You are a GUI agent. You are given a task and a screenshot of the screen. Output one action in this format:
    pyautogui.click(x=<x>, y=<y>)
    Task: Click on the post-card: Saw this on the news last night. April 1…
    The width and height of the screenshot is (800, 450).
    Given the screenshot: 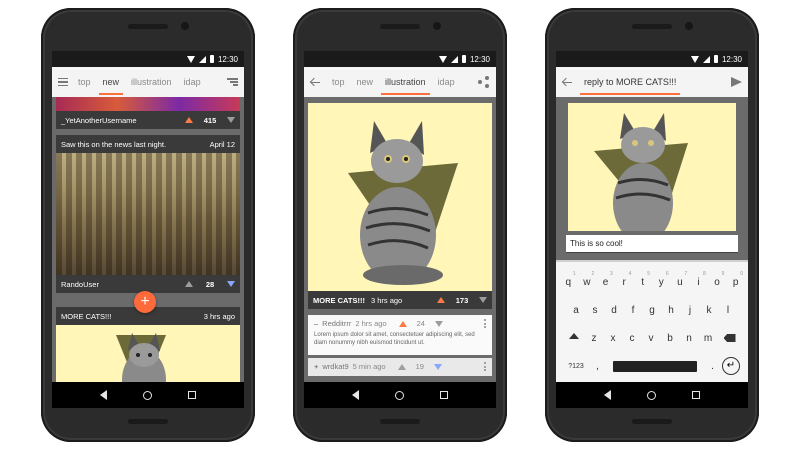 What is the action you would take?
    pyautogui.click(x=148, y=214)
    